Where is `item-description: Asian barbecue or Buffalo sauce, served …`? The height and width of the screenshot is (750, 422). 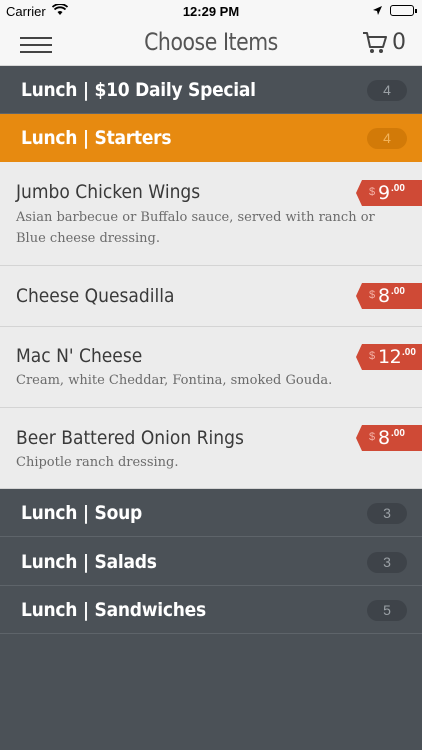
item-description: Asian barbecue or Buffalo sauce, served … is located at coordinates (195, 228).